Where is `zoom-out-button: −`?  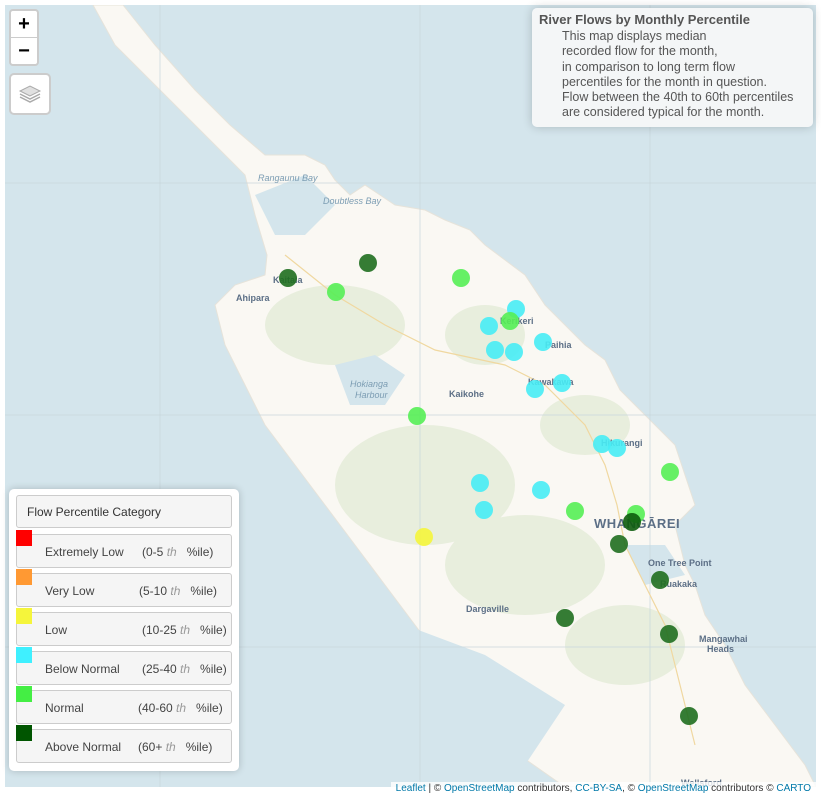
zoom-out-button: − is located at coordinates (24, 51).